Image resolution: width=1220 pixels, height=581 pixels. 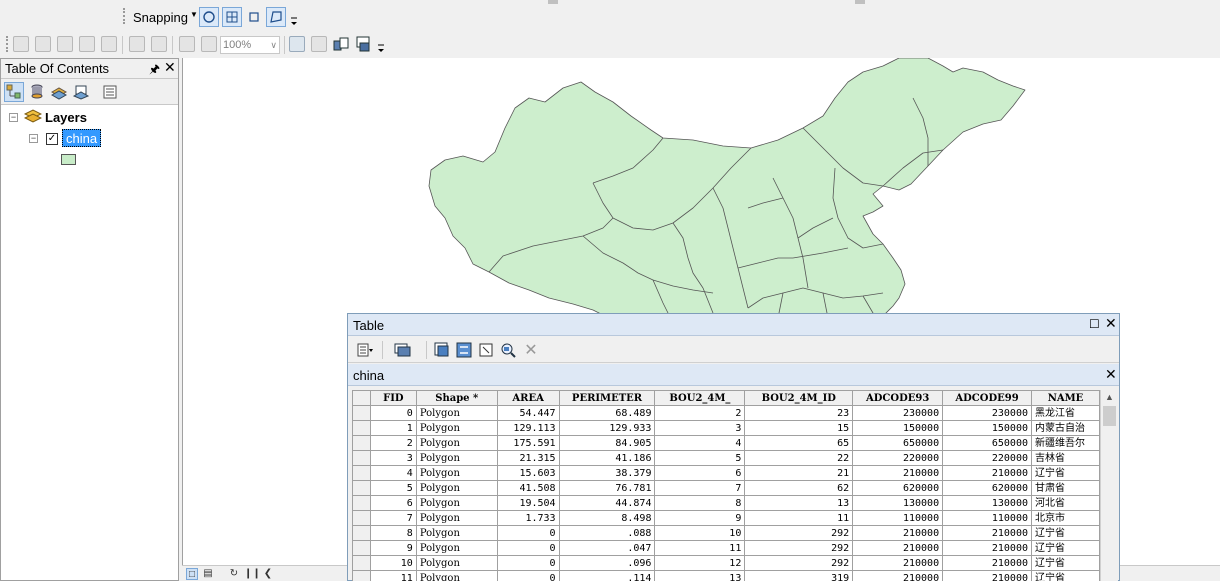 I want to click on column-header: AREA, so click(x=528, y=398).